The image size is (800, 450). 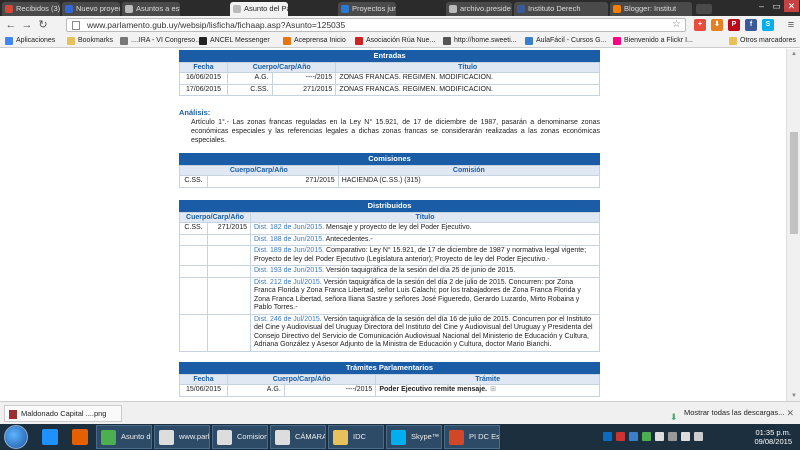 I want to click on reload-icon: ↻, so click(x=43, y=25).